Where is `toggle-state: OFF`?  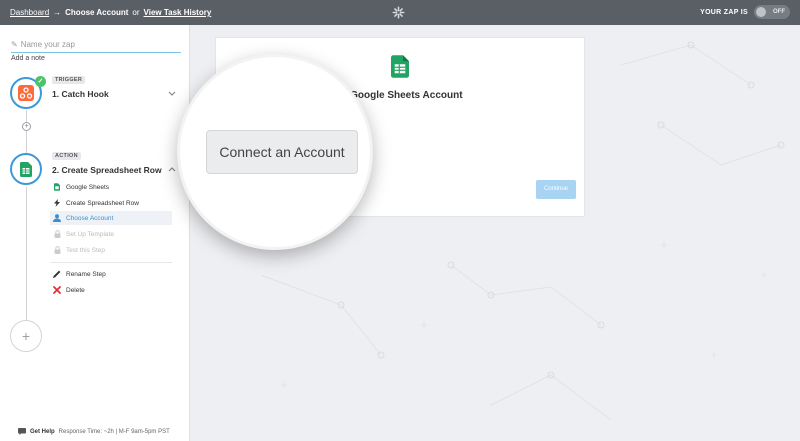
toggle-state: OFF is located at coordinates (779, 12).